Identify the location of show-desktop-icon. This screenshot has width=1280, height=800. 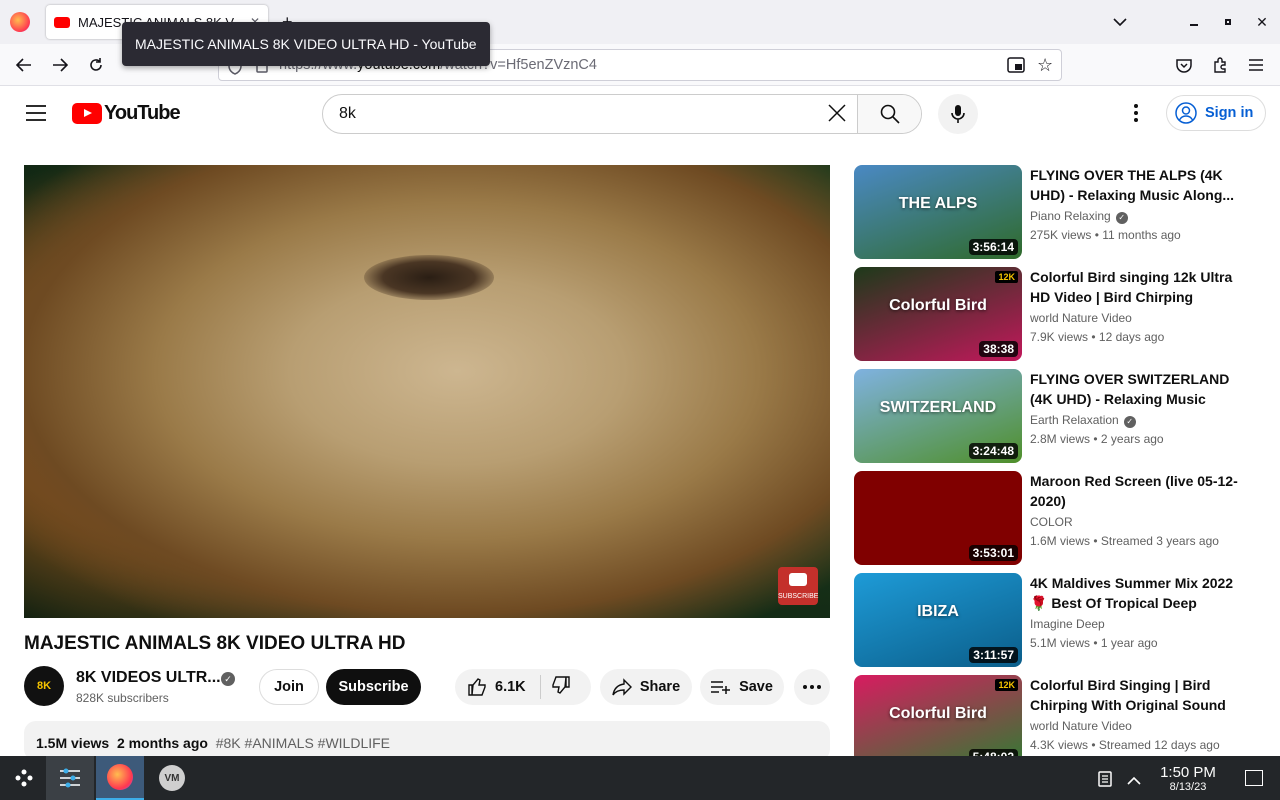
(1254, 778).